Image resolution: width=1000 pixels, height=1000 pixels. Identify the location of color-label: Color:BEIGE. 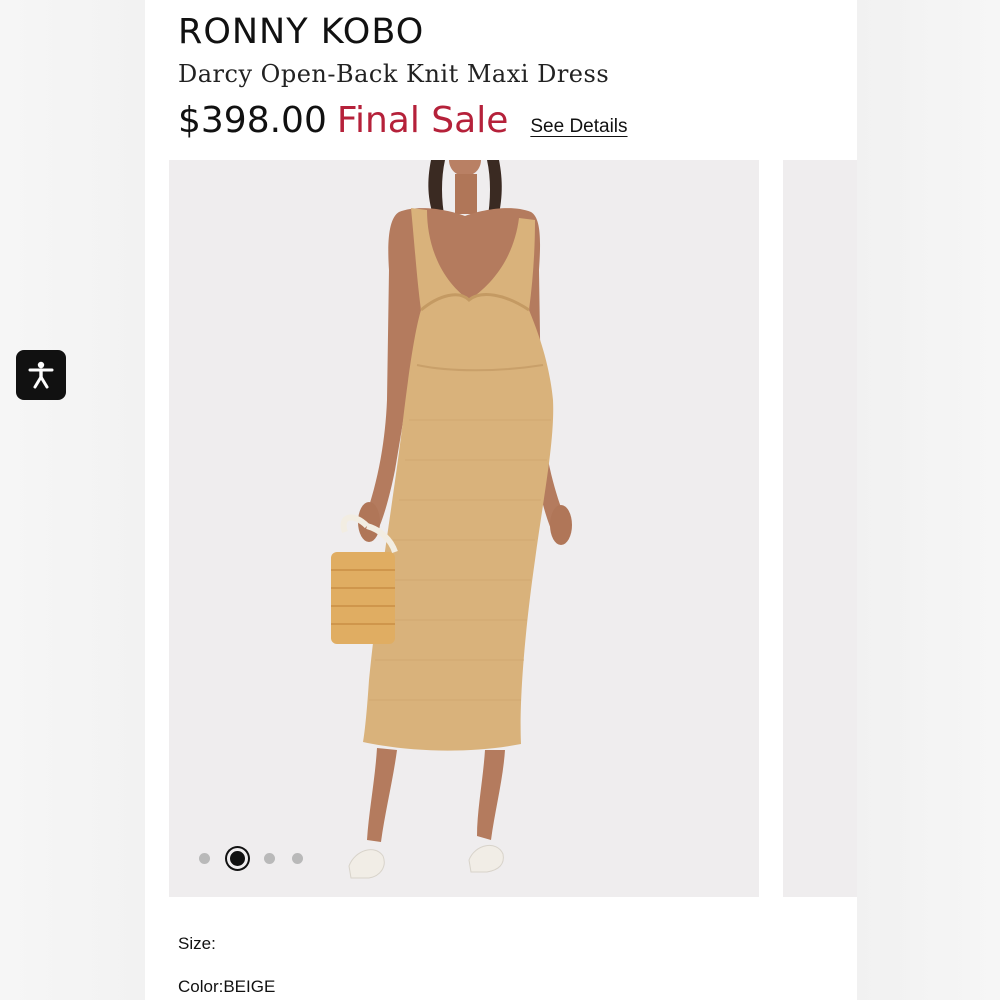
(227, 986).